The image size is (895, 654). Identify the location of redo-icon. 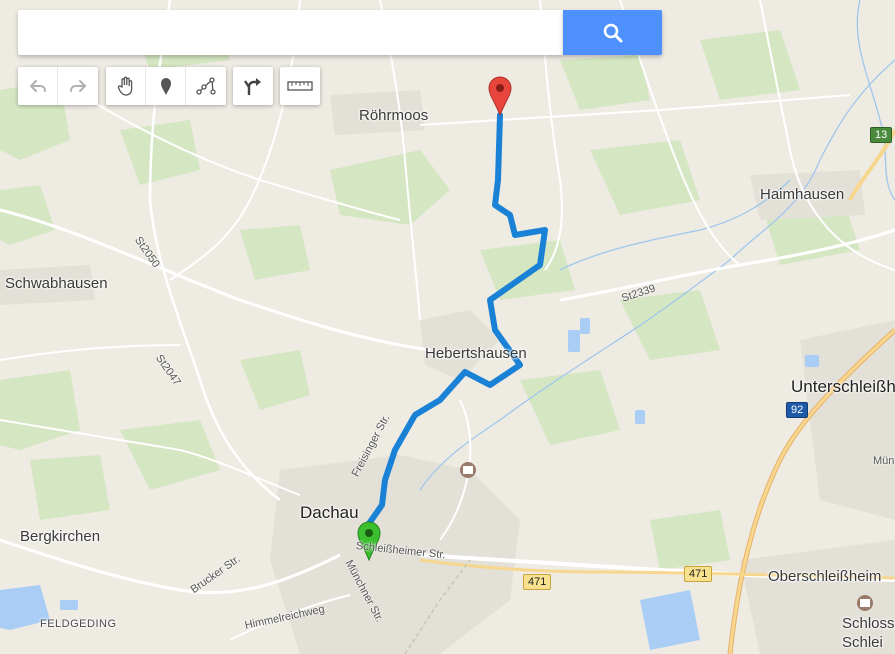
(78, 86).